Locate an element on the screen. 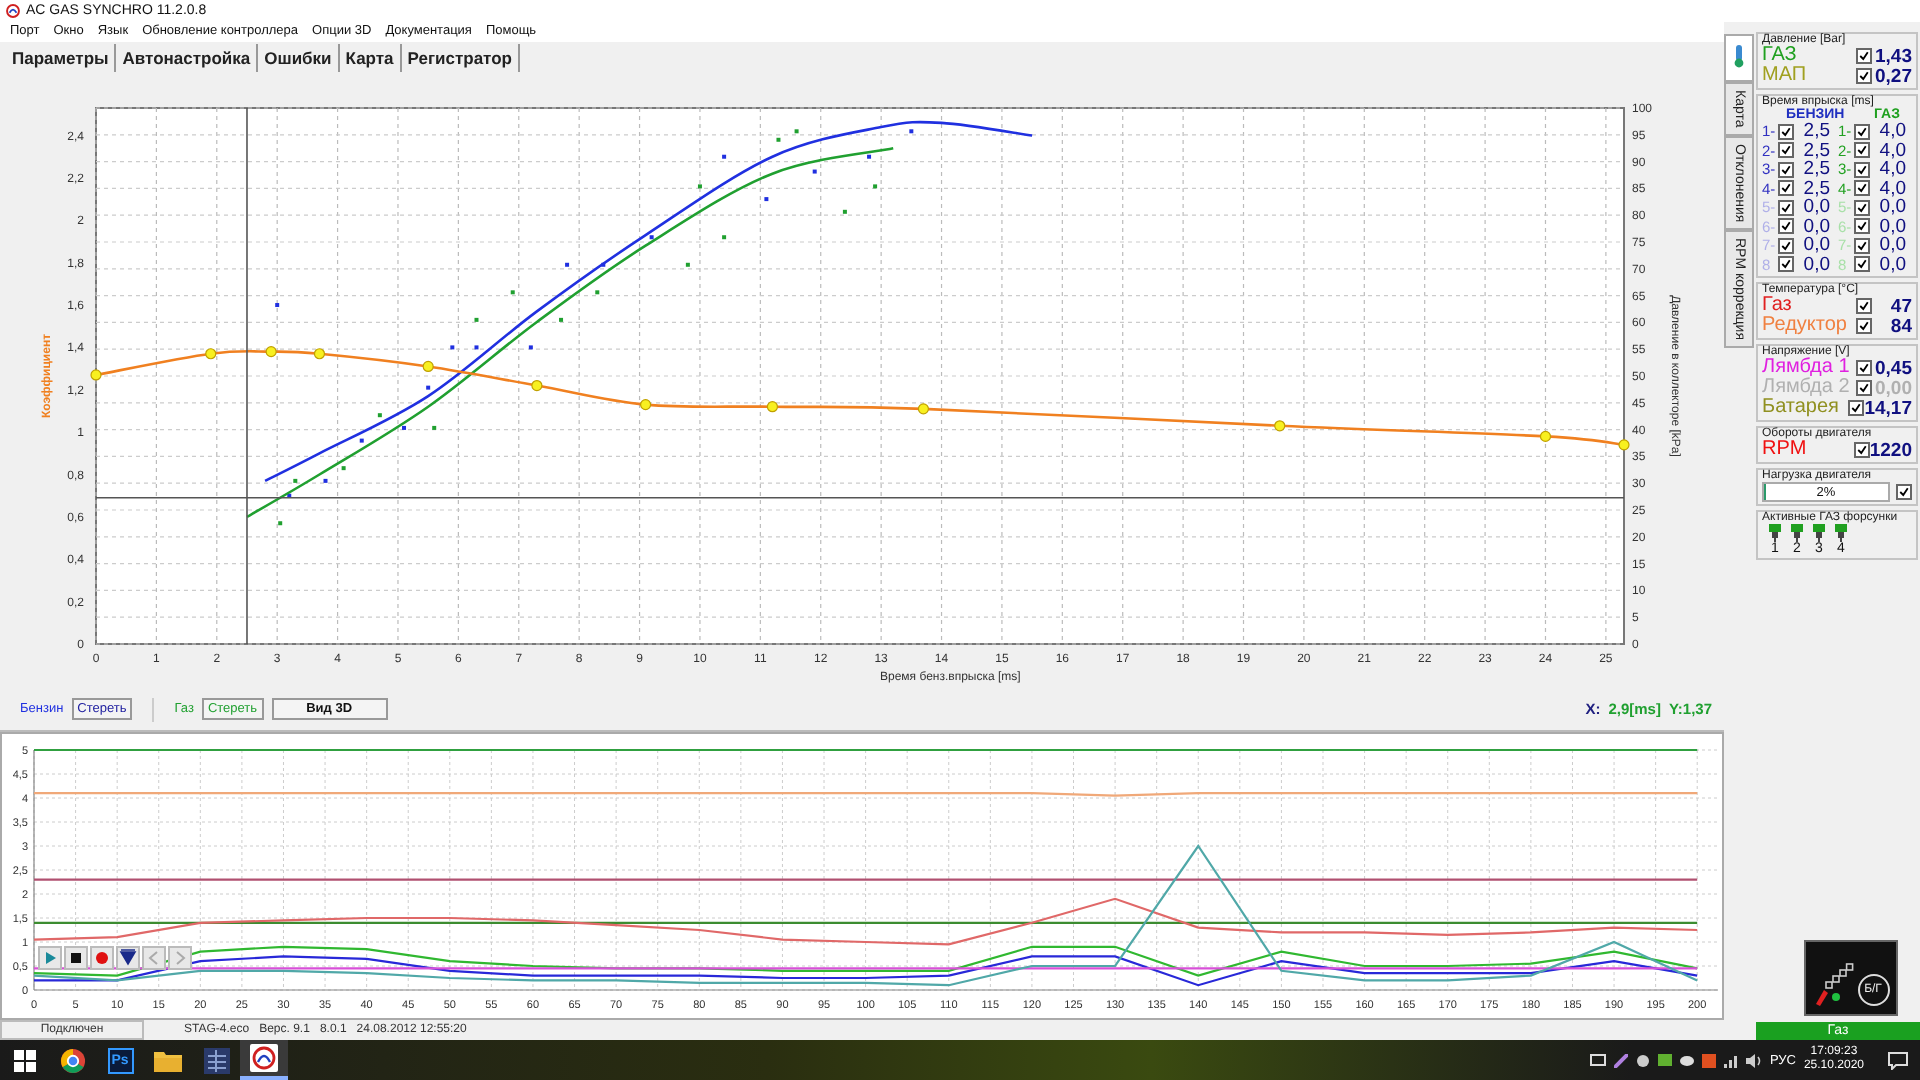  tab: Автонастройка is located at coordinates (187, 58).